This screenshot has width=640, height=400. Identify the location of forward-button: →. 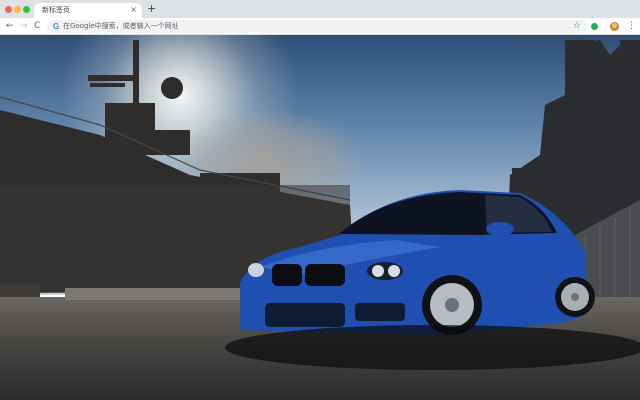
(24, 26).